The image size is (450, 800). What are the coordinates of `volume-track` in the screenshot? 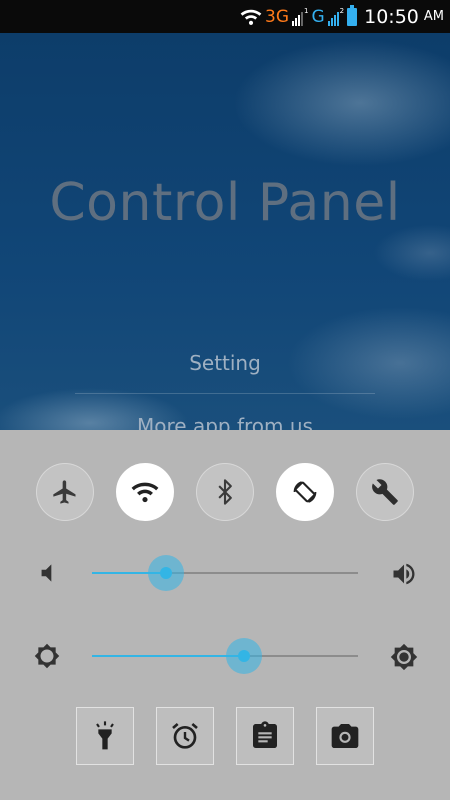 It's located at (225, 573).